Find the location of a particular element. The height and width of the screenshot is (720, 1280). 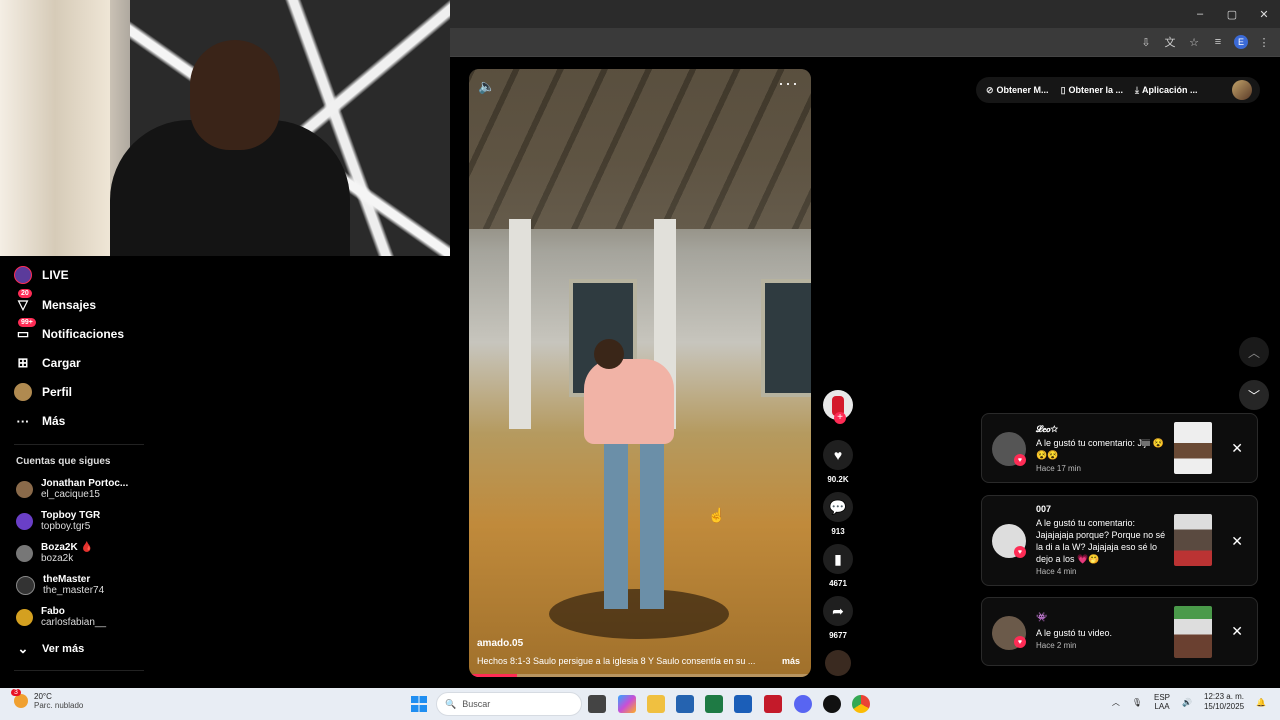

notification-title: 007 is located at coordinates (1044, 509).